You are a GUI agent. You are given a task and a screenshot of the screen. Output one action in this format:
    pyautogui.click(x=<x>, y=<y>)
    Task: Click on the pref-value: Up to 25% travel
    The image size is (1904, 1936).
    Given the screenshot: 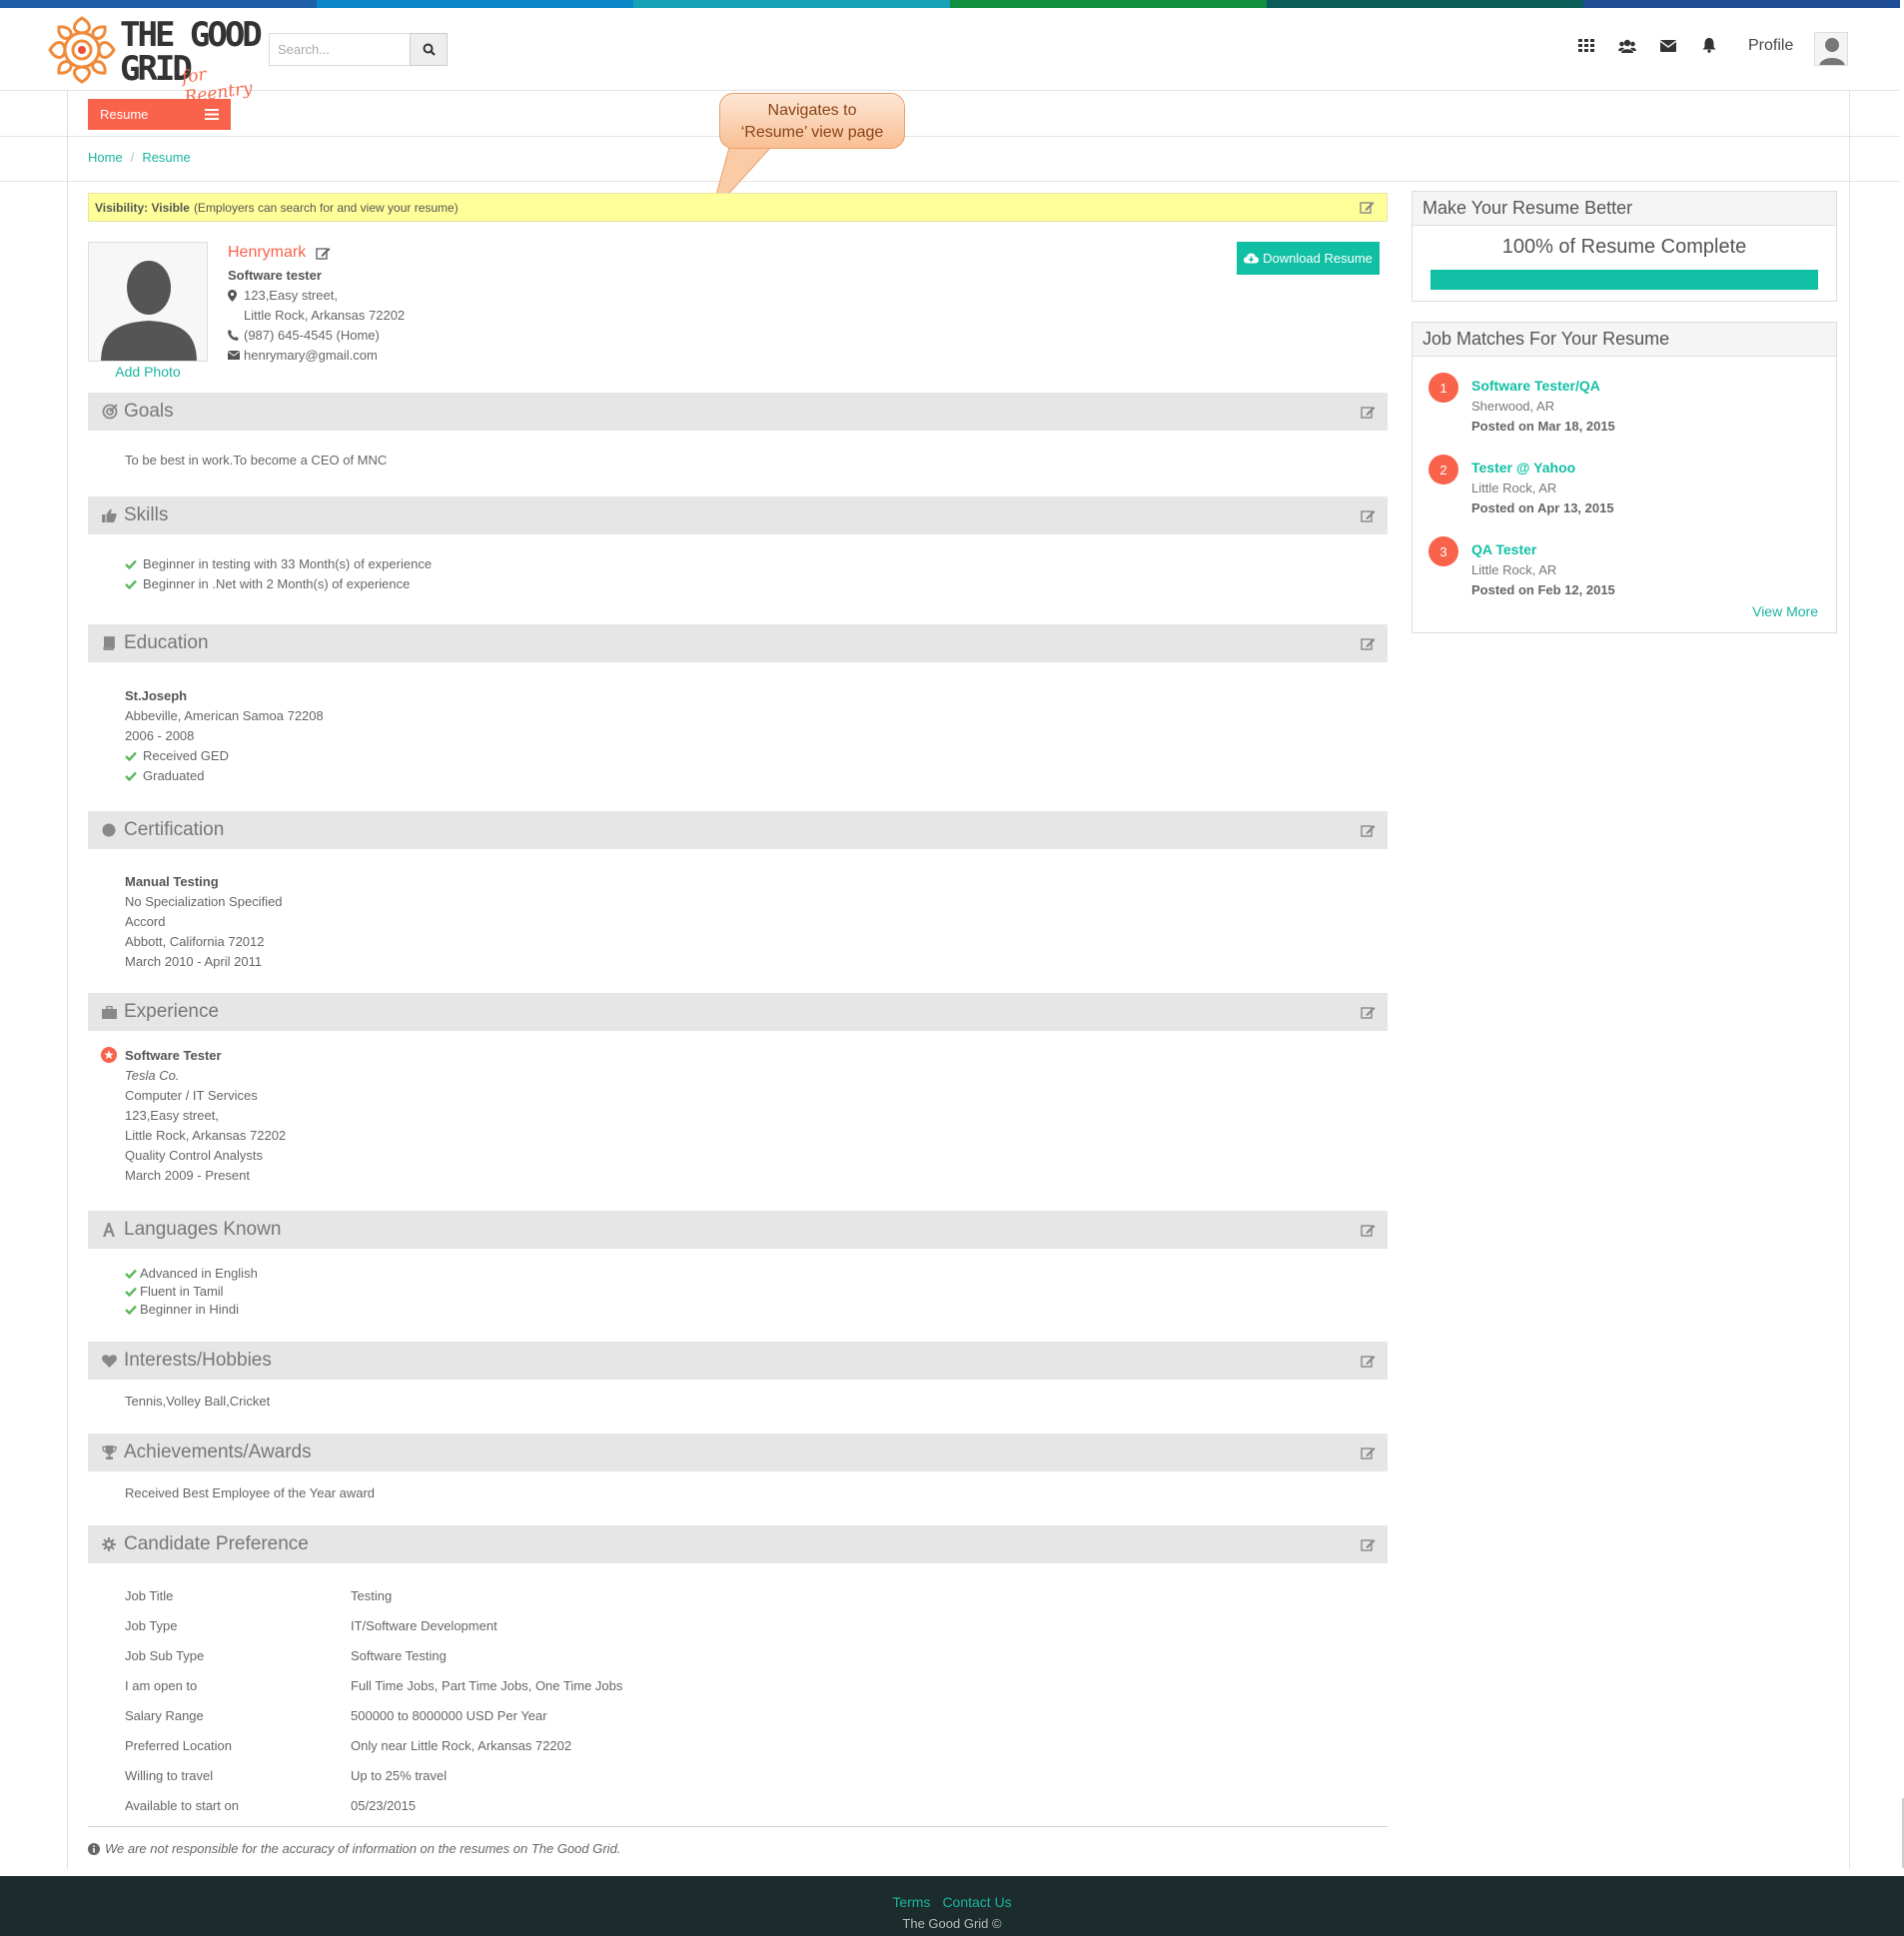 What is the action you would take?
    pyautogui.click(x=399, y=1775)
    